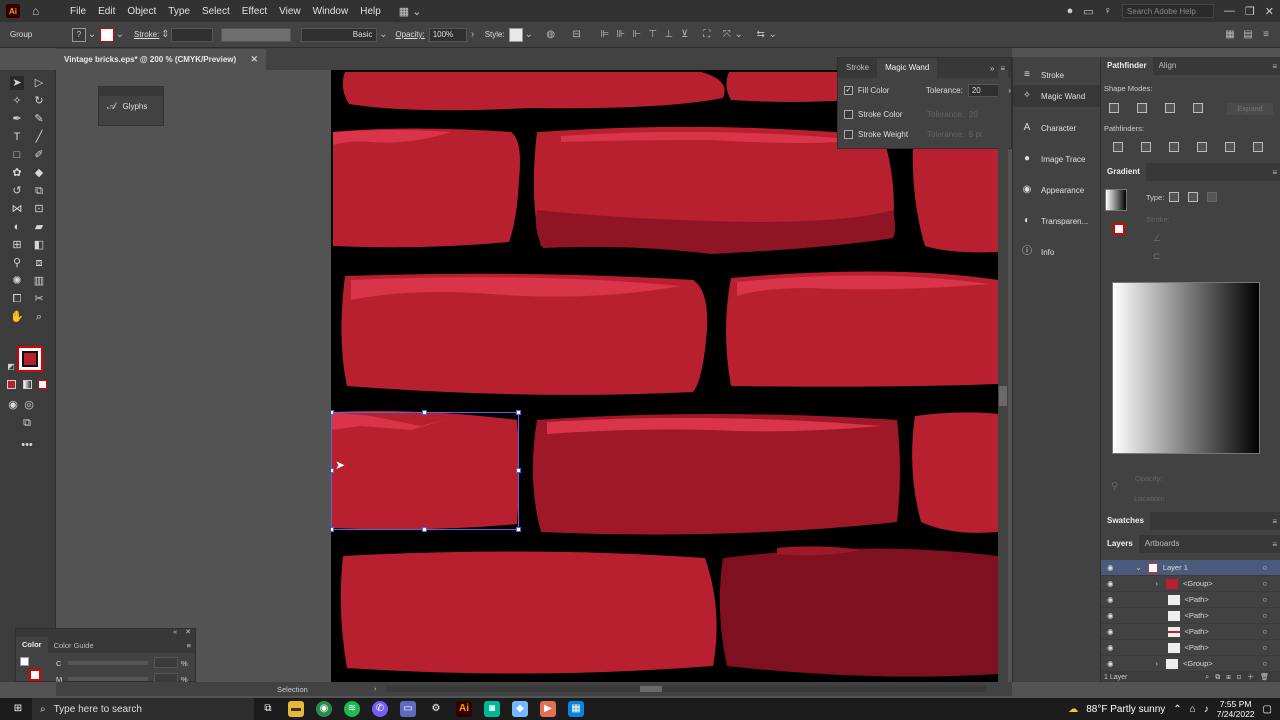  I want to click on appearance-panel-button: ◉ Appearance, so click(1057, 190).